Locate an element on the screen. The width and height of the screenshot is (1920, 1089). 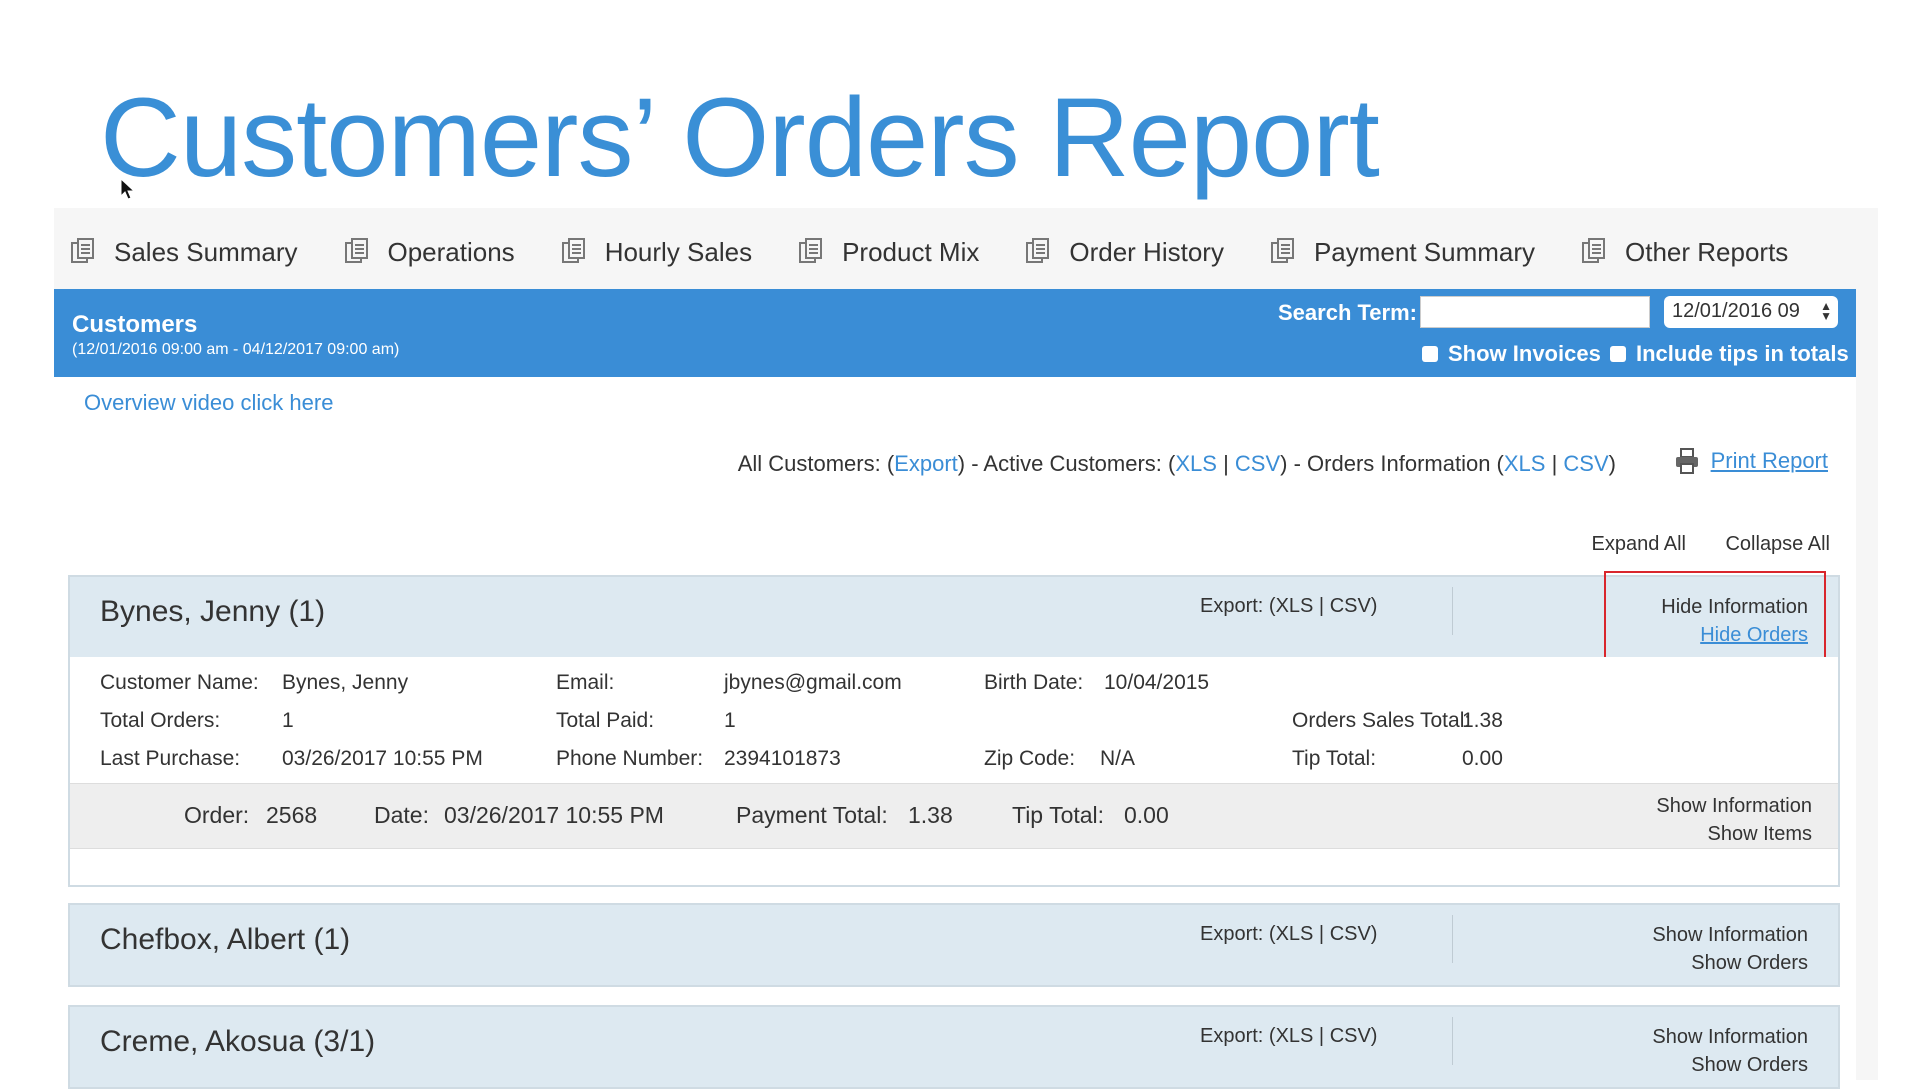
tab-other-reports: Other Reports is located at coordinates (1683, 252).